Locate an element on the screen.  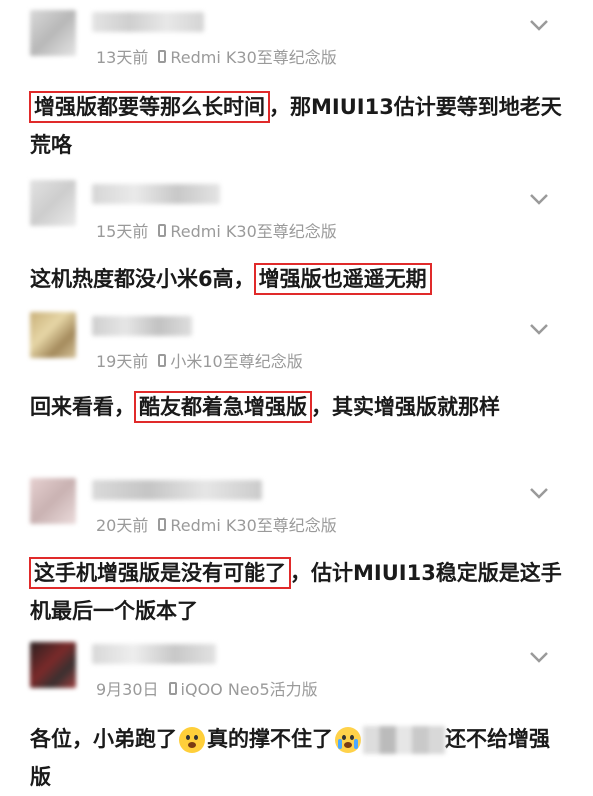
comment-text-part: 真的撑不住了 is located at coordinates (270, 739).